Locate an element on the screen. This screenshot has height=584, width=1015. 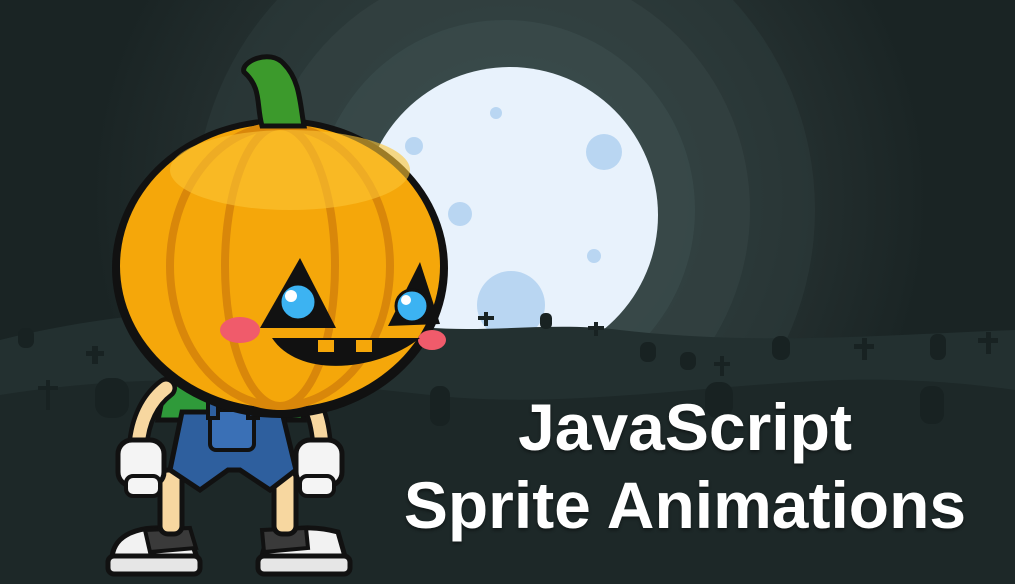
right-shoe is located at coordinates (304, 551).